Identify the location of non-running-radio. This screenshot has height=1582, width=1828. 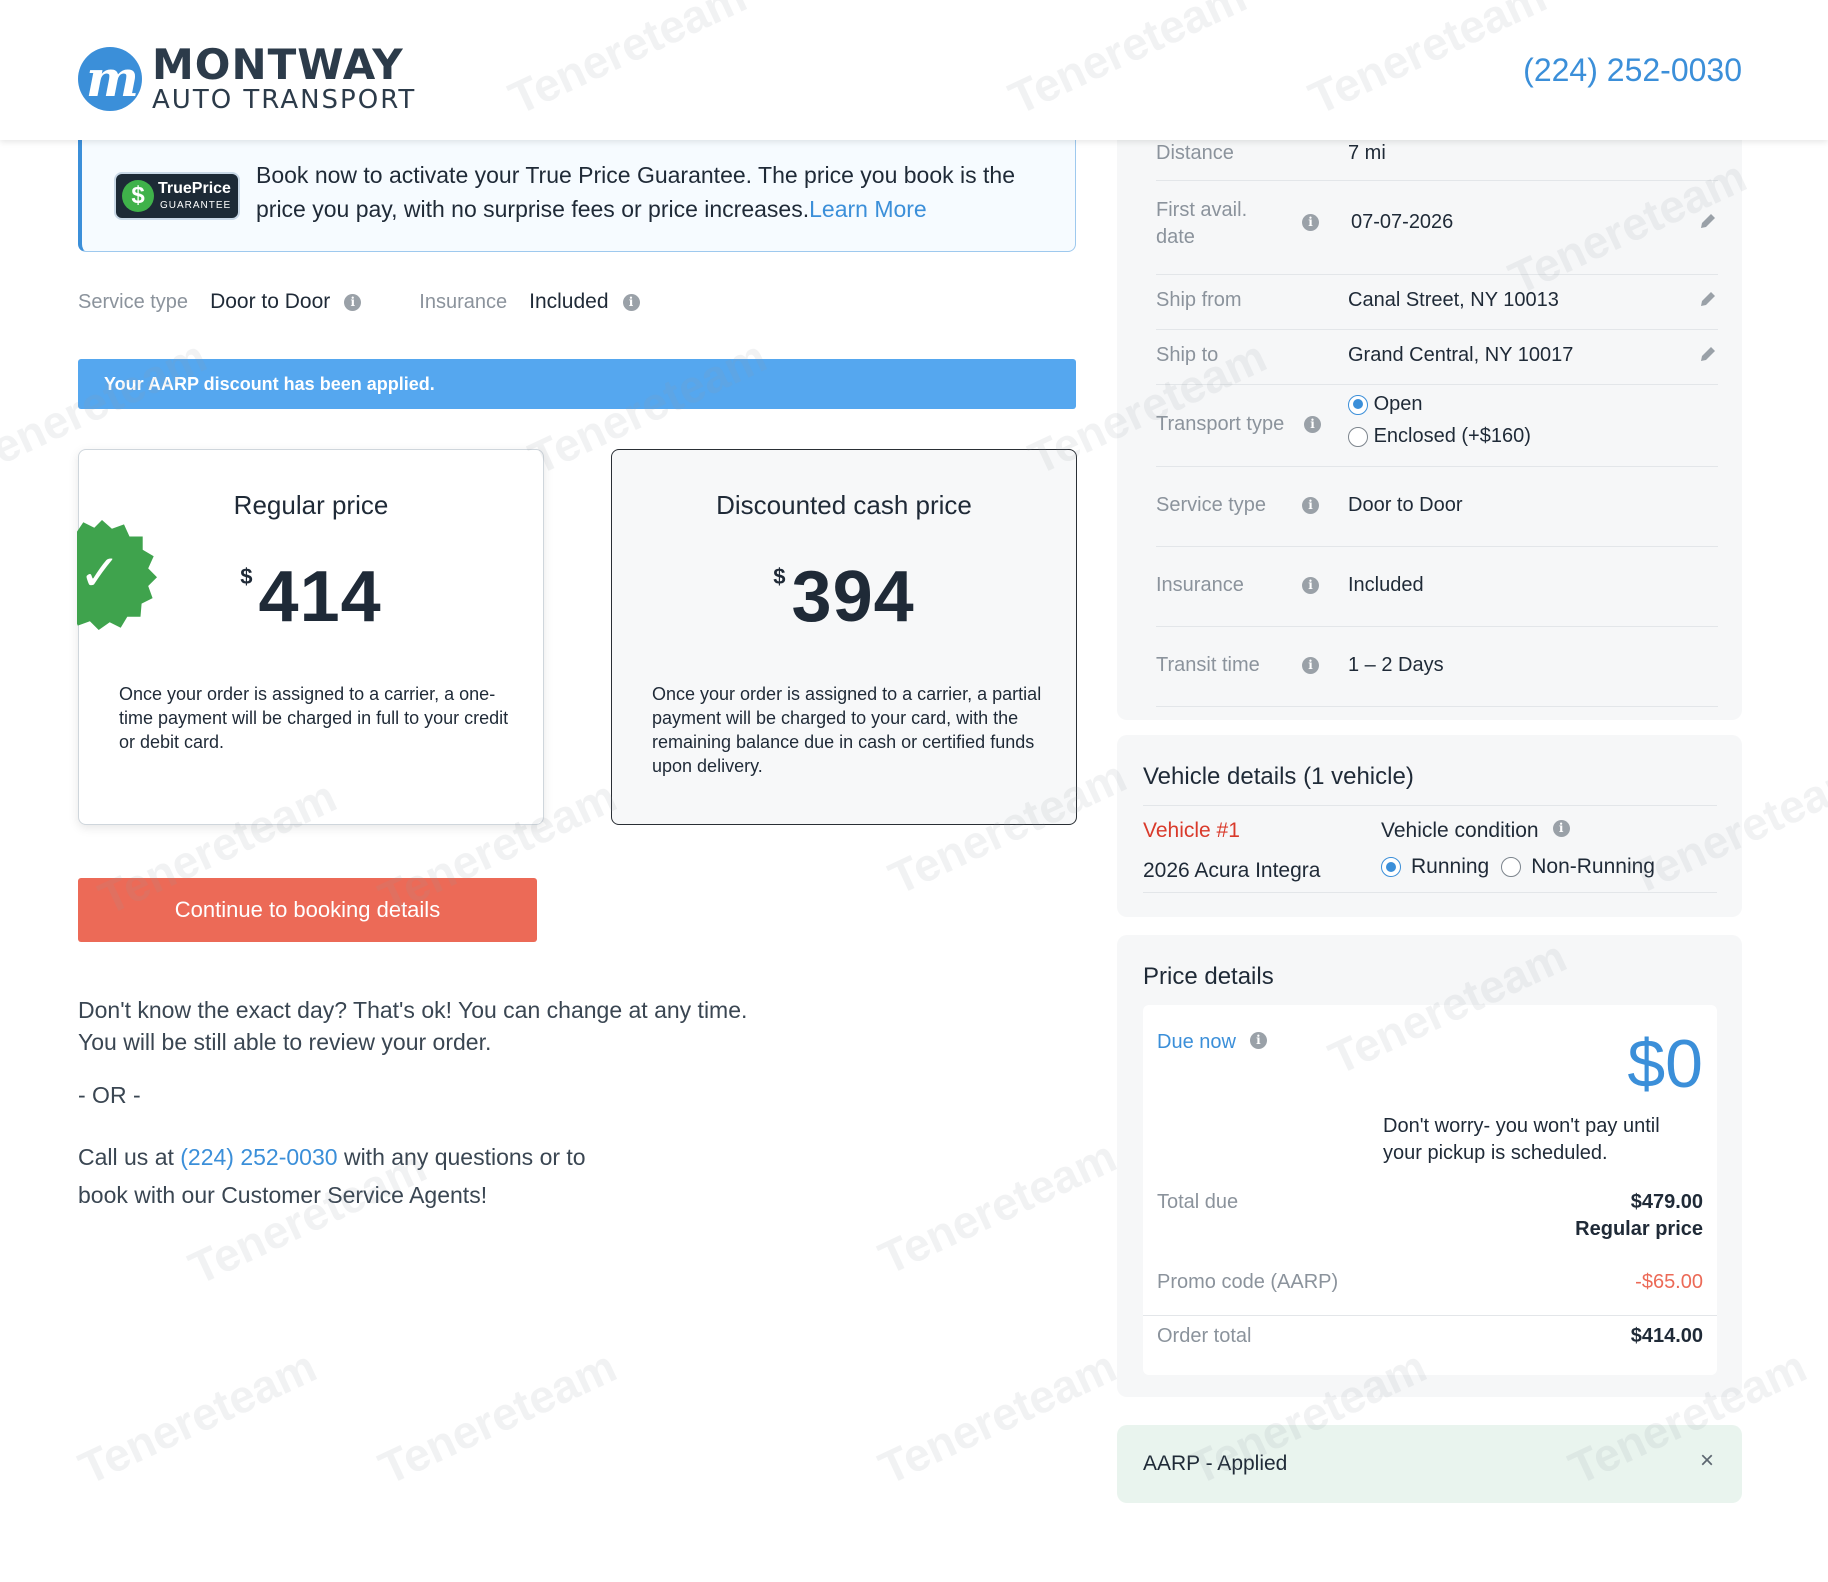
(1511, 867).